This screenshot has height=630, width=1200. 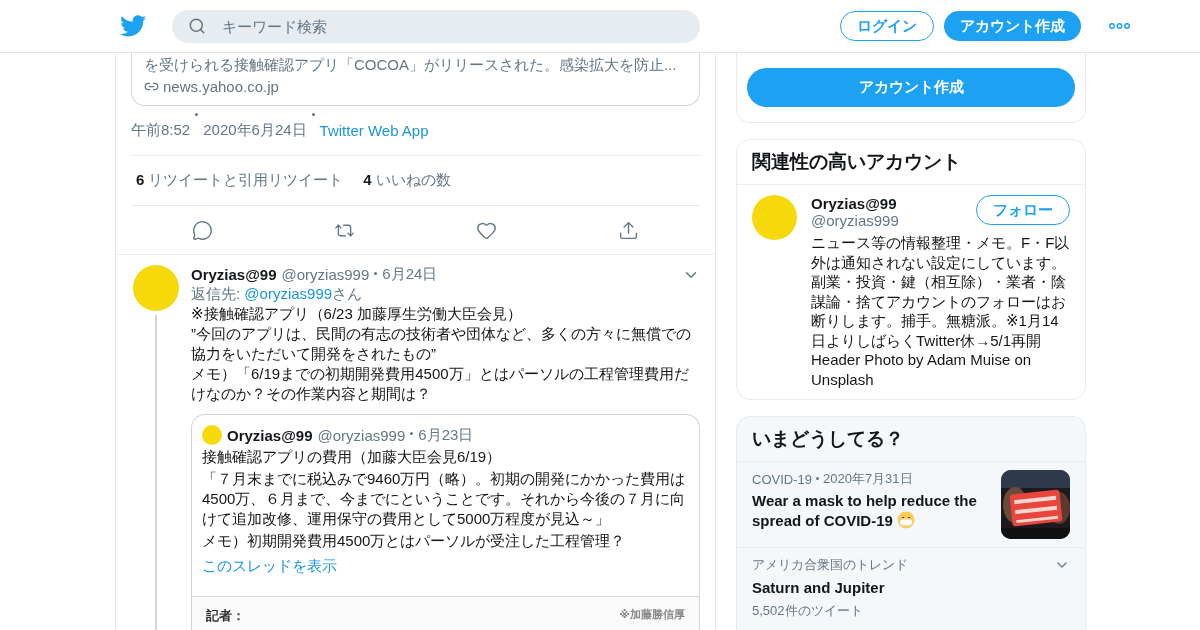 What do you see at coordinates (161, 130) in the screenshot?
I see `tweet-time: 午前8:52` at bounding box center [161, 130].